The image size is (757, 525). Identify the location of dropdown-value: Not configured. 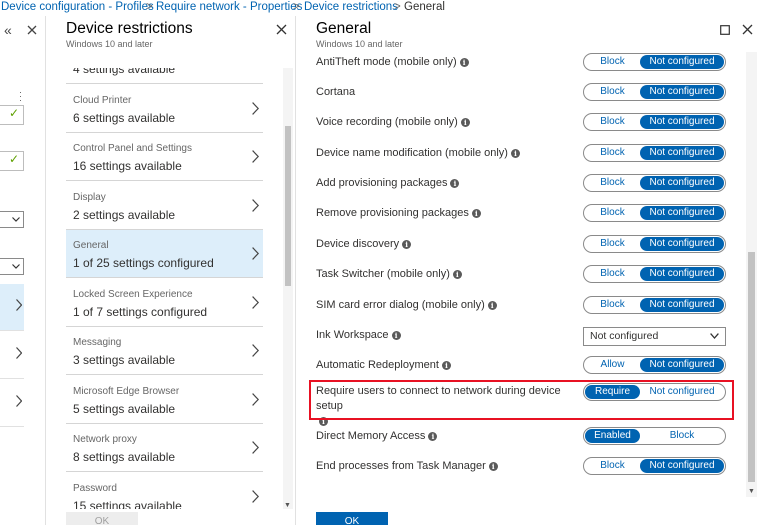
(624, 336).